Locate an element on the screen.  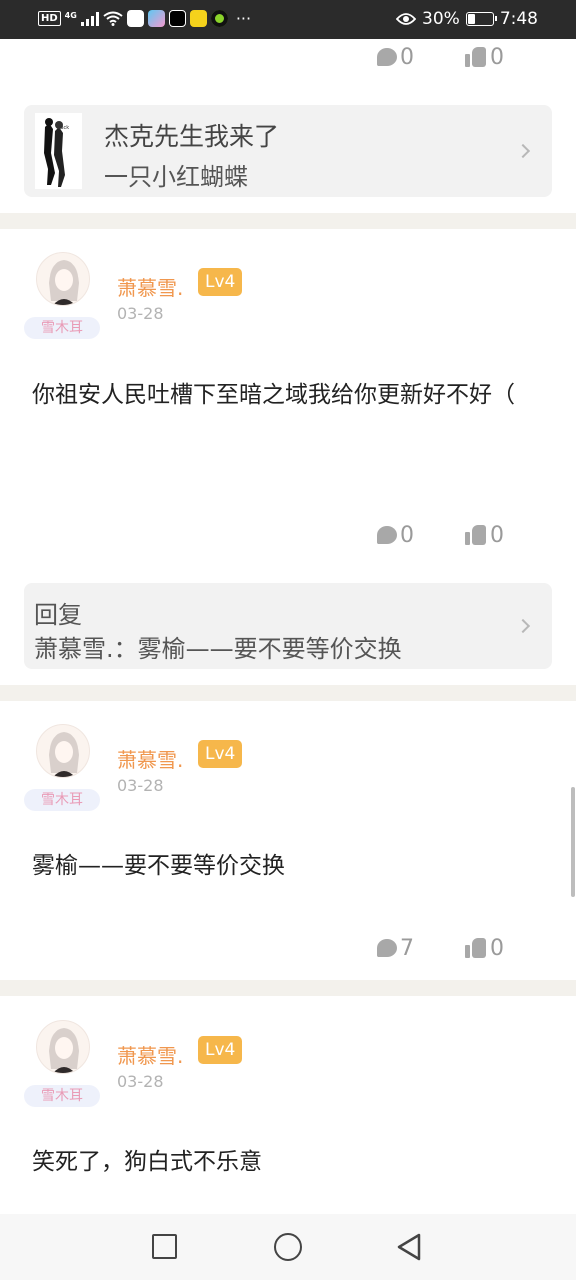
scrollbar is located at coordinates (573, 842).